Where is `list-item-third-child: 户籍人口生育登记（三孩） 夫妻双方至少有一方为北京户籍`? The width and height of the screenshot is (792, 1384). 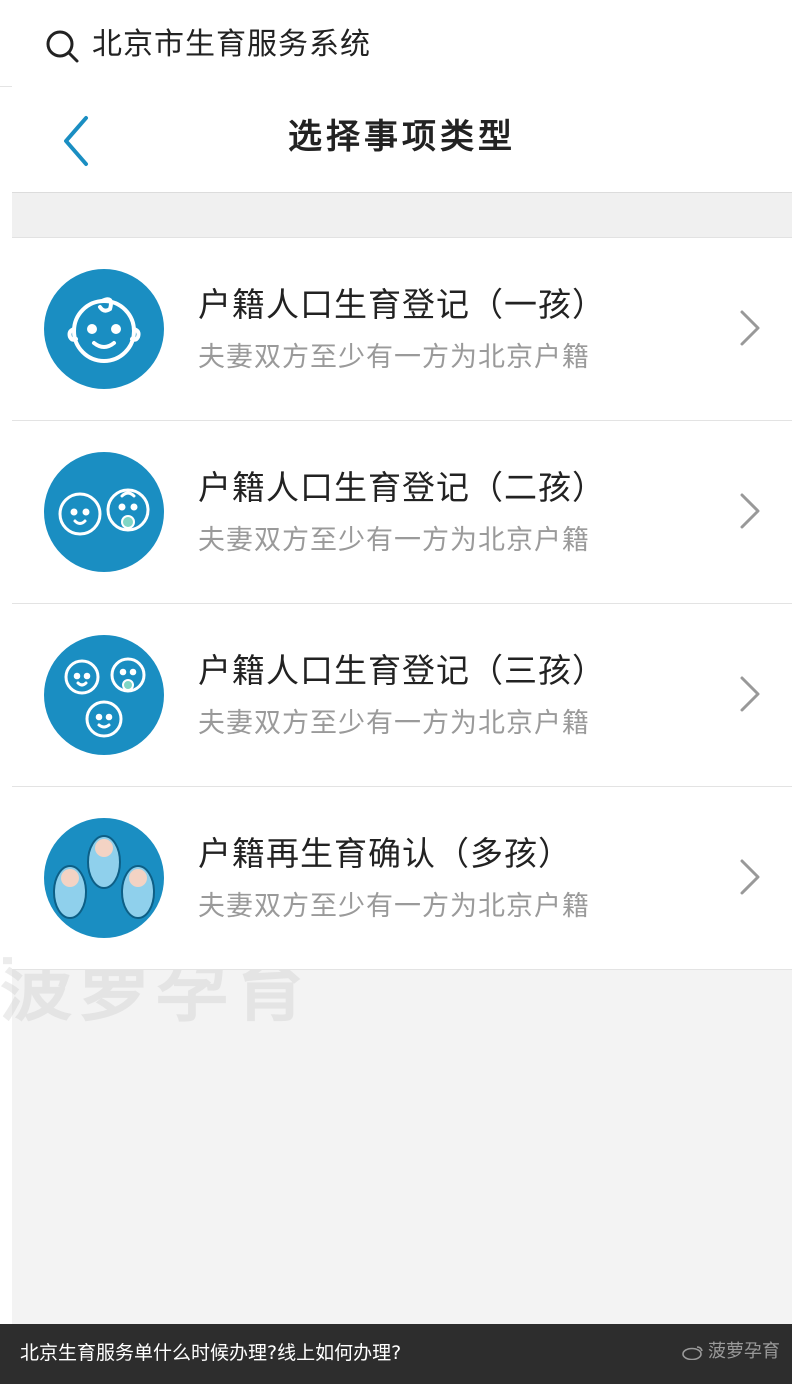 list-item-third-child: 户籍人口生育登记（三孩） 夫妻双方至少有一方为北京户籍 is located at coordinates (402, 695).